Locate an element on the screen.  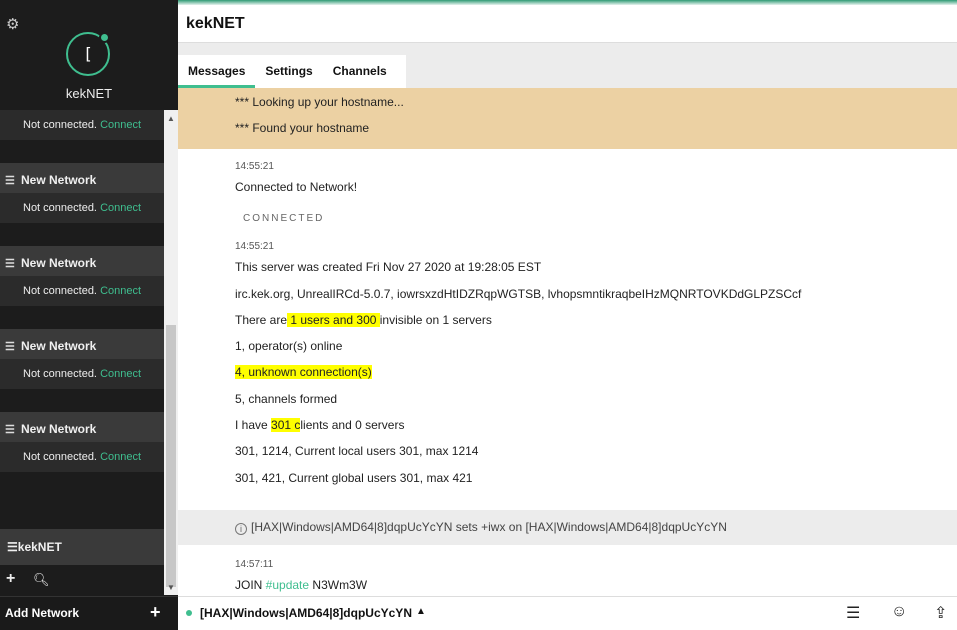
tab-settings: Settings is located at coordinates (288, 71).